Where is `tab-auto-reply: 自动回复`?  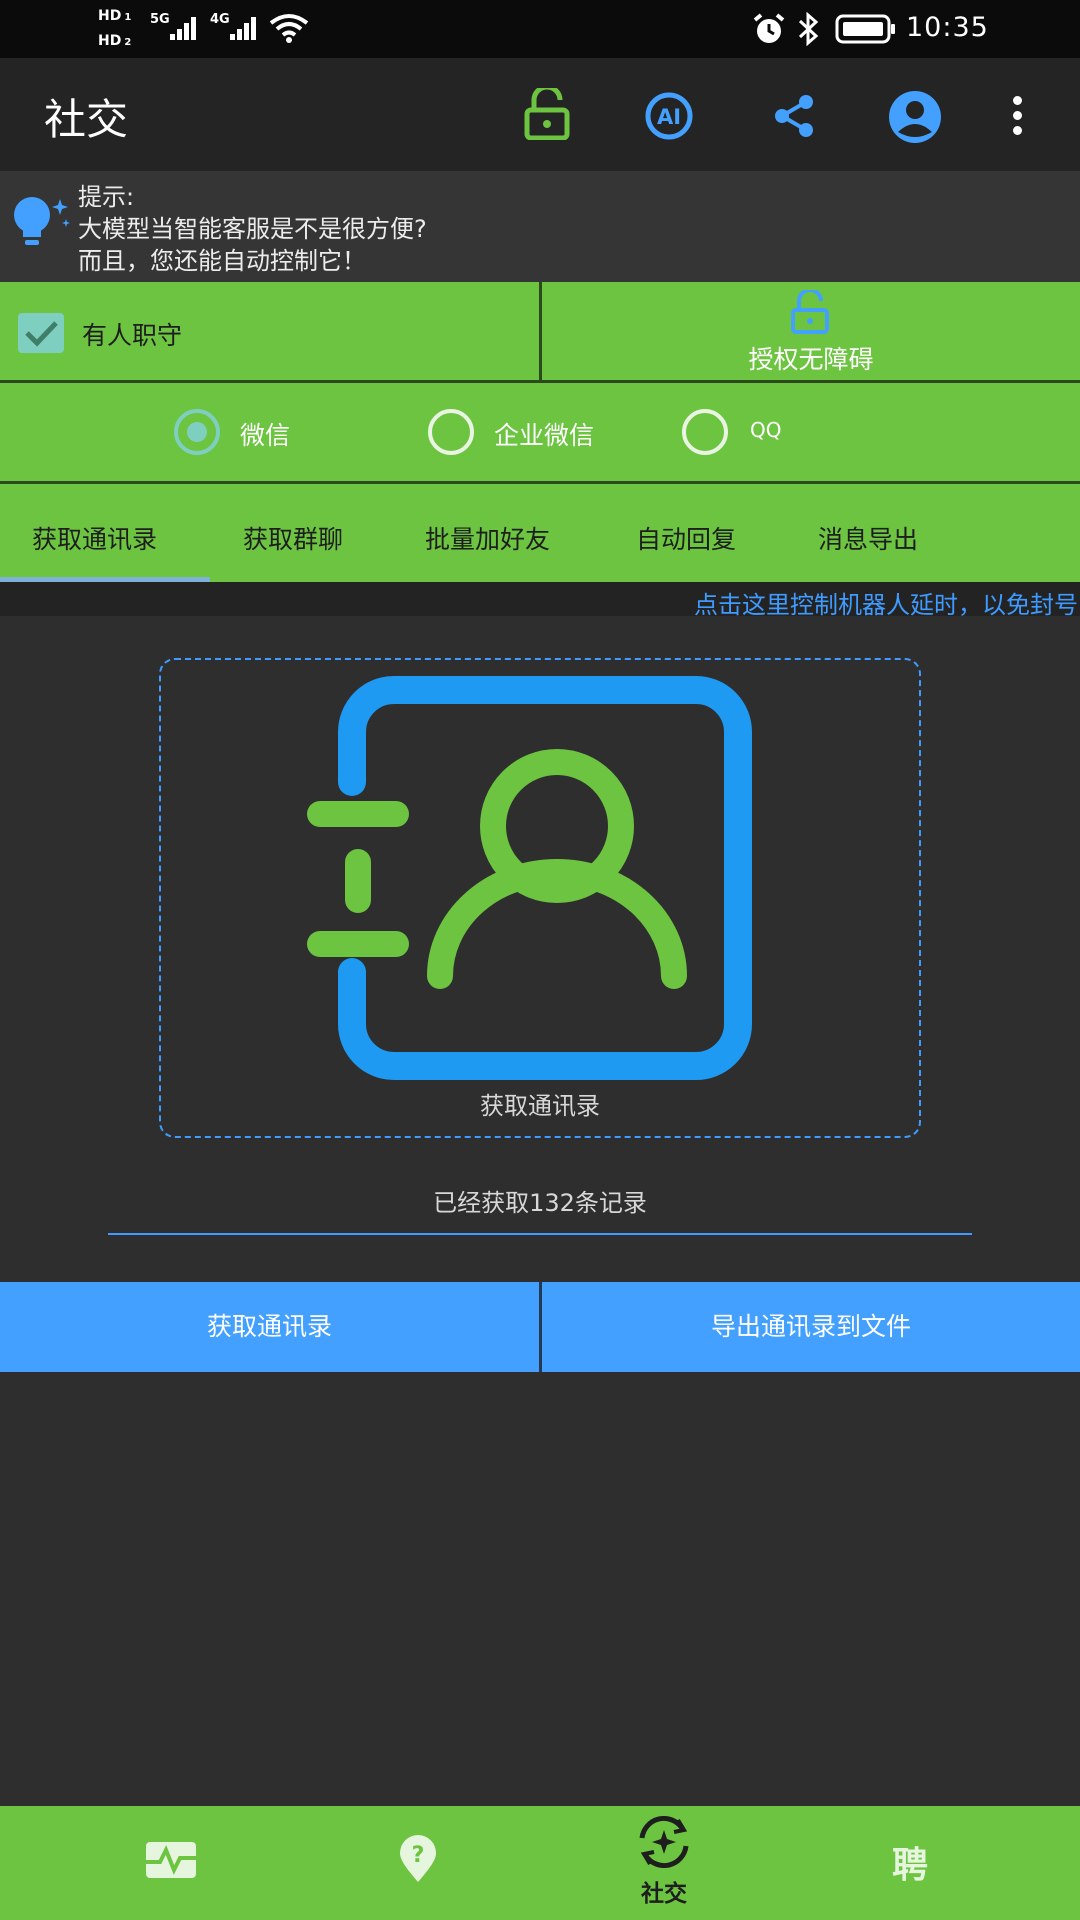 tab-auto-reply: 自动回复 is located at coordinates (686, 538).